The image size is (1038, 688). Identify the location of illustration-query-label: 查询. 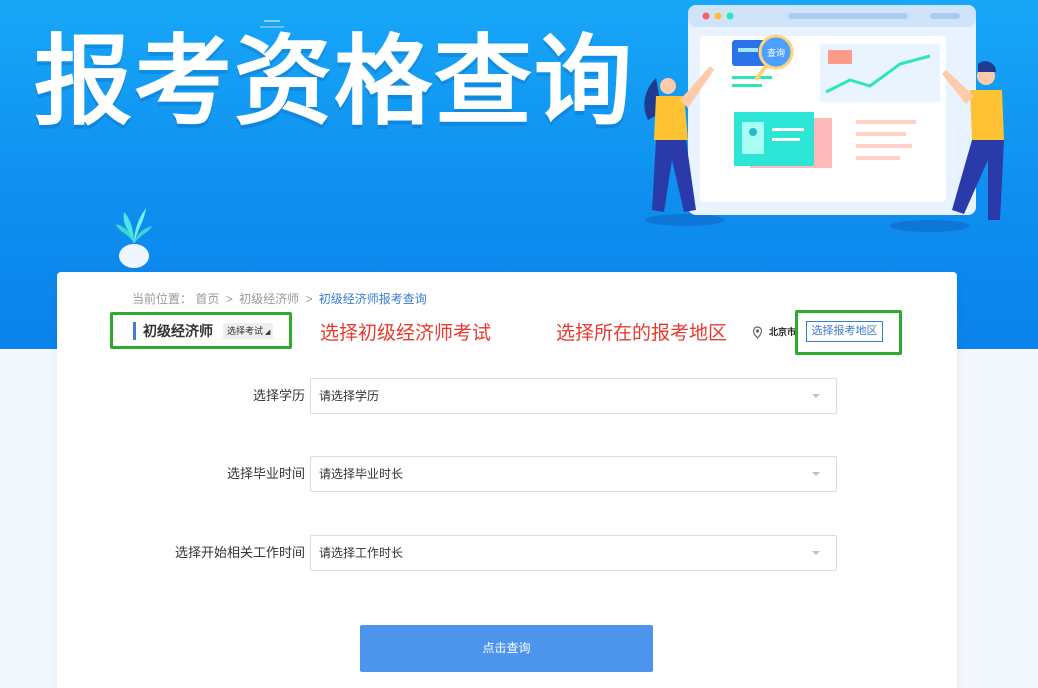
(776, 53).